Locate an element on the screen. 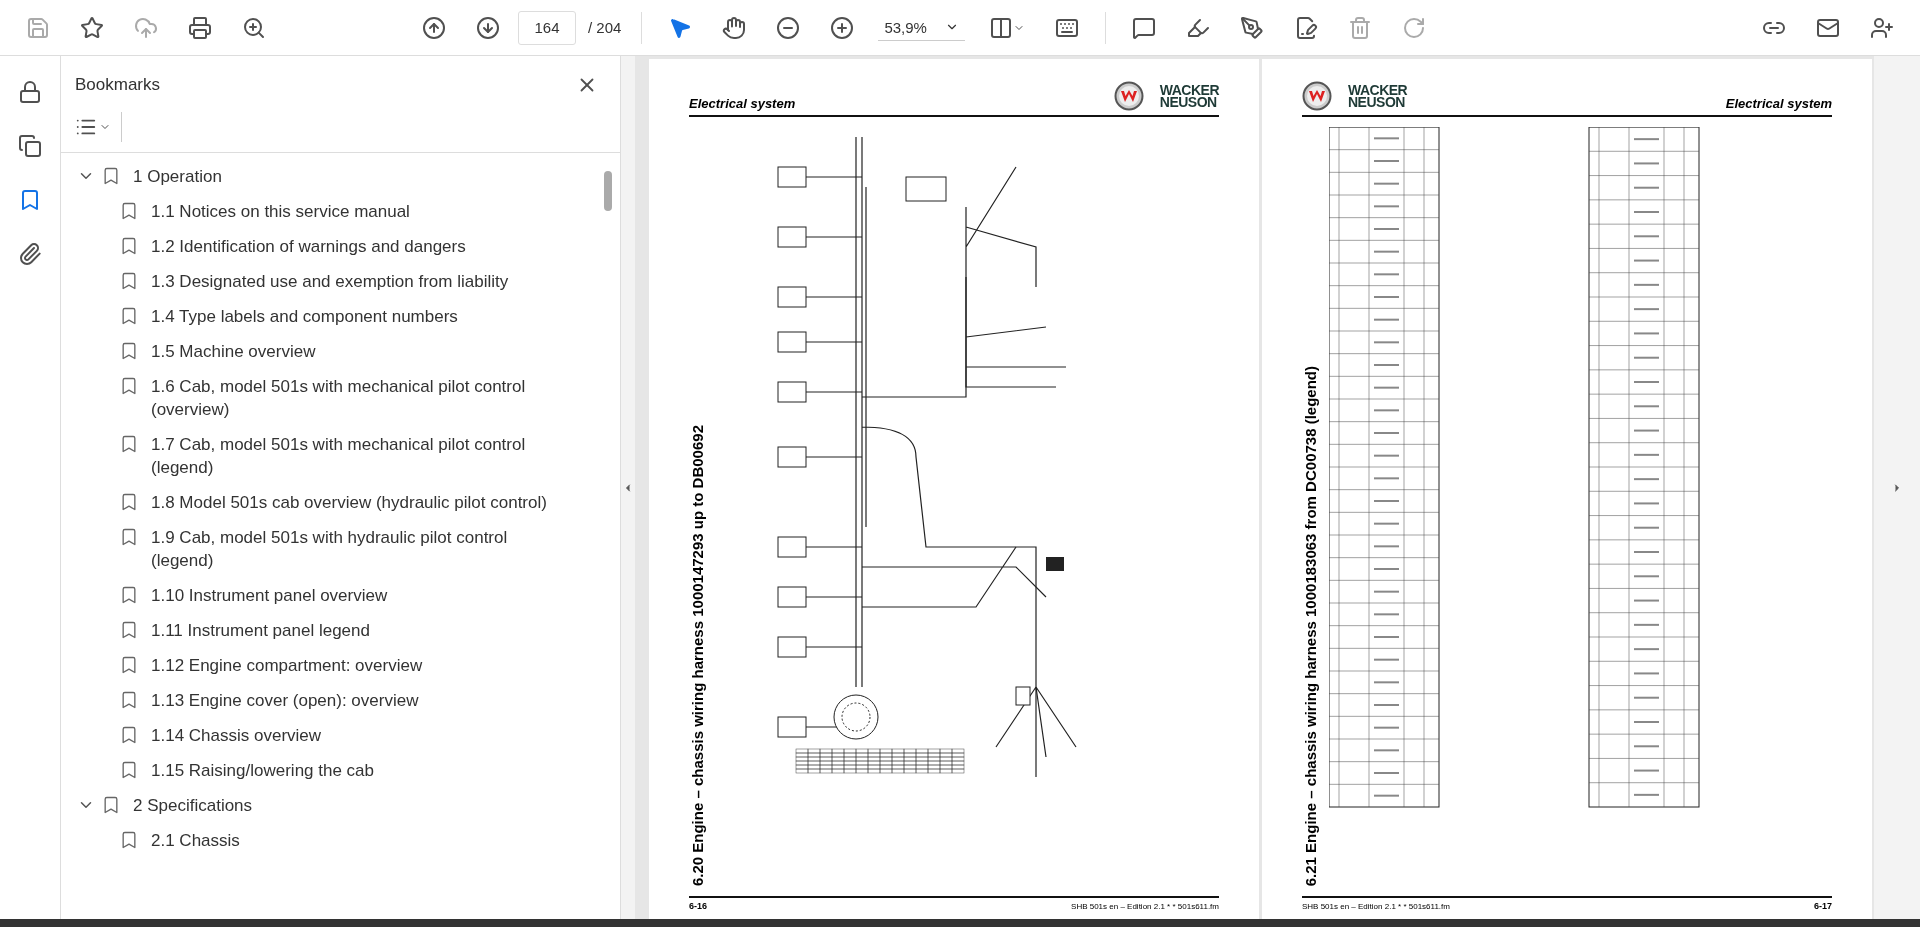 Image resolution: width=1920 pixels, height=927 pixels. bookmark-item: 1.13 Engine cover (open): overview is located at coordinates (285, 700).